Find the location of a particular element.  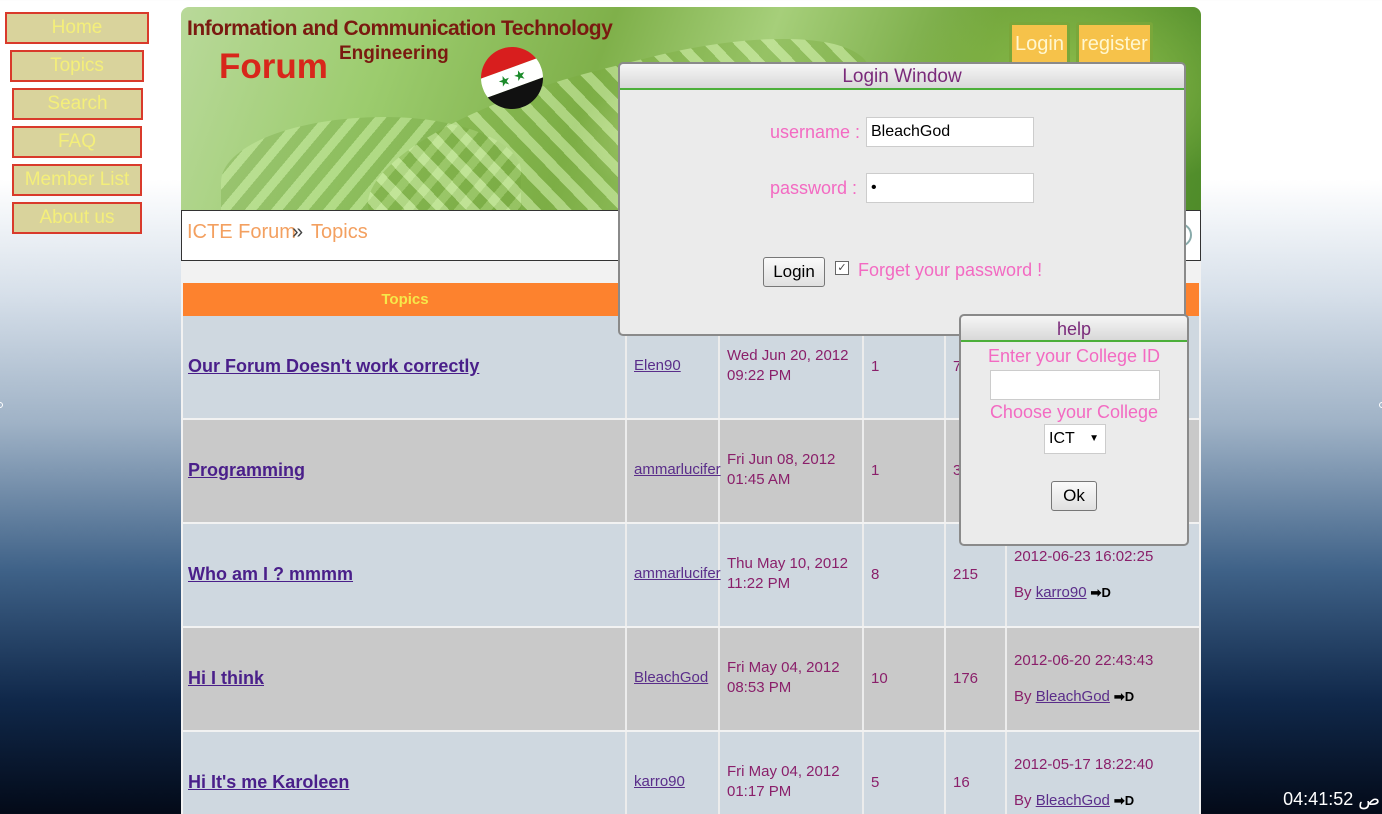

topic-author-link: karro90 is located at coordinates (659, 781).